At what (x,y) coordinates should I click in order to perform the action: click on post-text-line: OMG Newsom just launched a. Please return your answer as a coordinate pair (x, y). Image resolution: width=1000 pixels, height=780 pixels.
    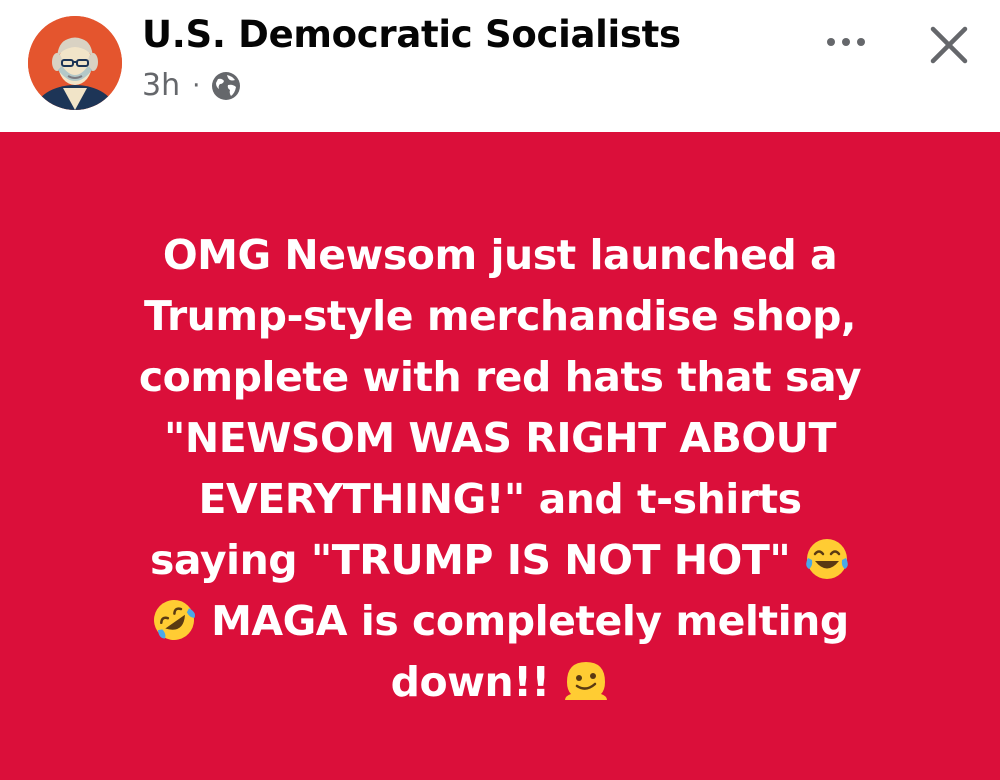
    Looking at the image, I should click on (500, 255).